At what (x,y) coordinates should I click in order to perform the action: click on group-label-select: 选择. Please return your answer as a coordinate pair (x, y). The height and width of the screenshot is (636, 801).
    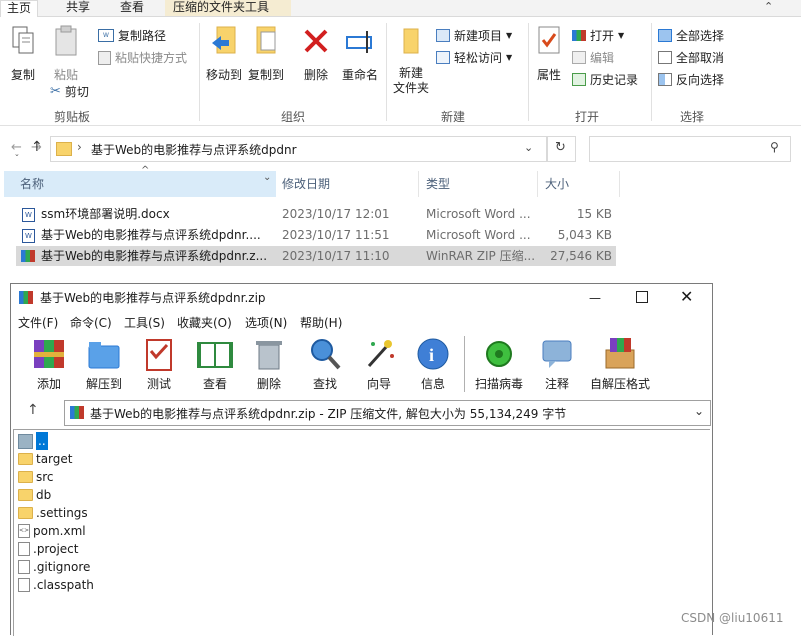
    Looking at the image, I should click on (692, 117).